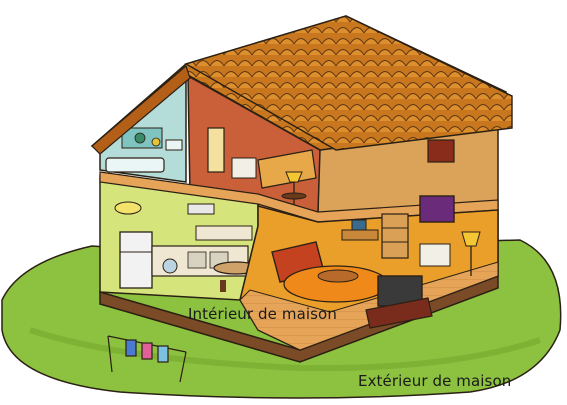  What do you see at coordinates (128, 208) in the screenshot?
I see `ceiling-light-kitchen` at bounding box center [128, 208].